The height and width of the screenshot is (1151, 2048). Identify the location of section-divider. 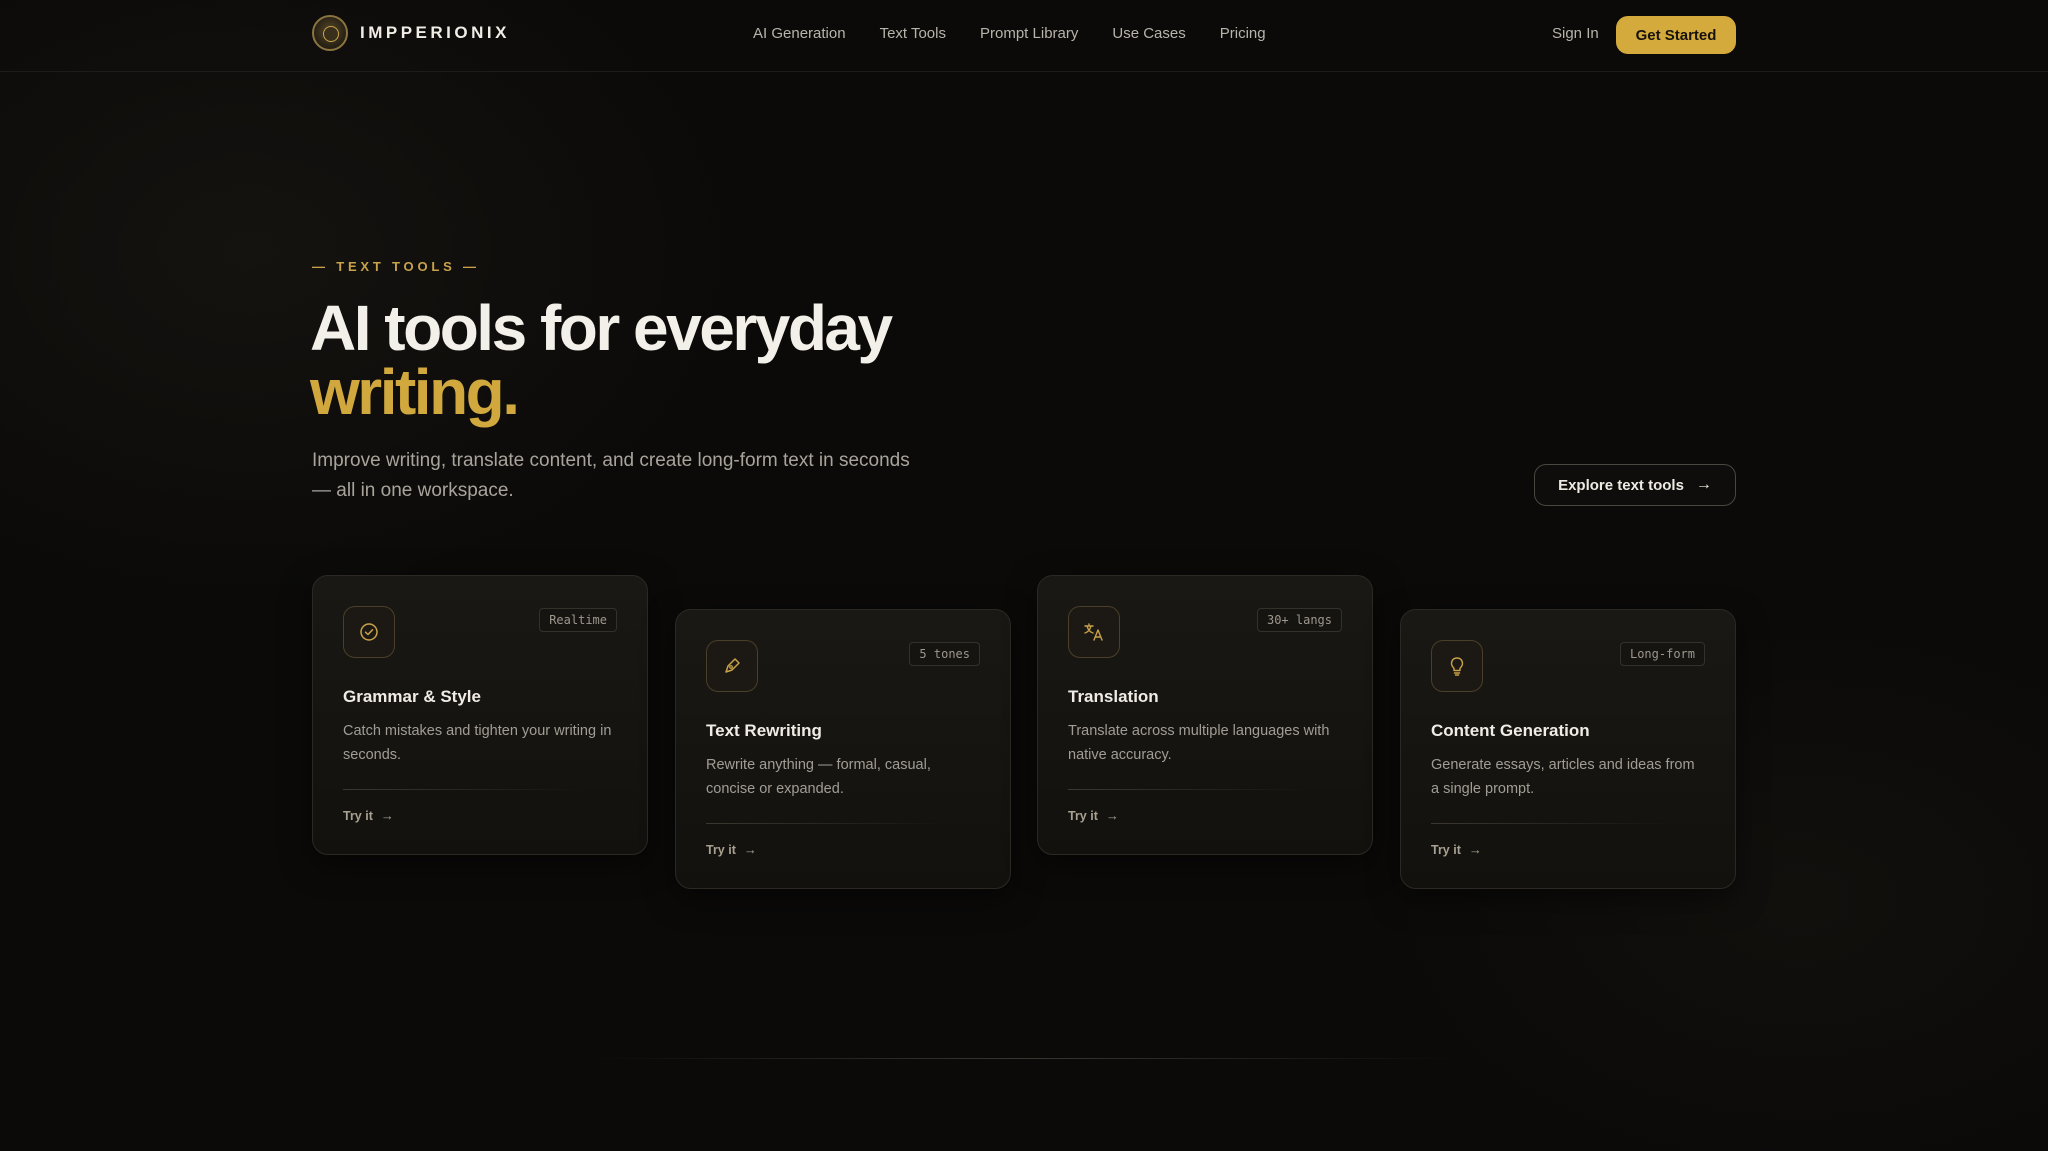
(1024, 1058).